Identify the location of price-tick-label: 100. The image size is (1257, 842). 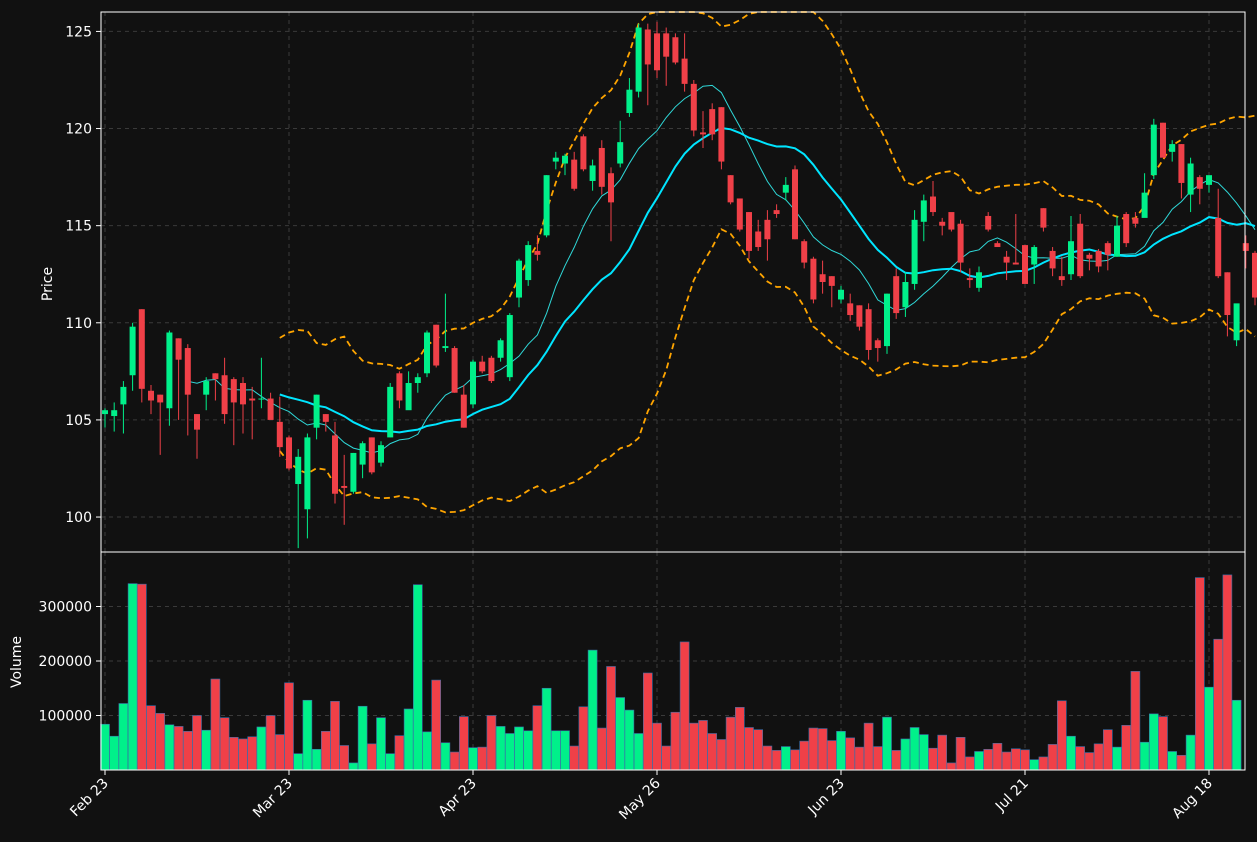
(78, 518).